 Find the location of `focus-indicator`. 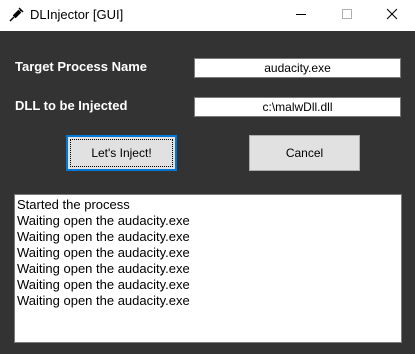

focus-indicator is located at coordinates (121, 153).